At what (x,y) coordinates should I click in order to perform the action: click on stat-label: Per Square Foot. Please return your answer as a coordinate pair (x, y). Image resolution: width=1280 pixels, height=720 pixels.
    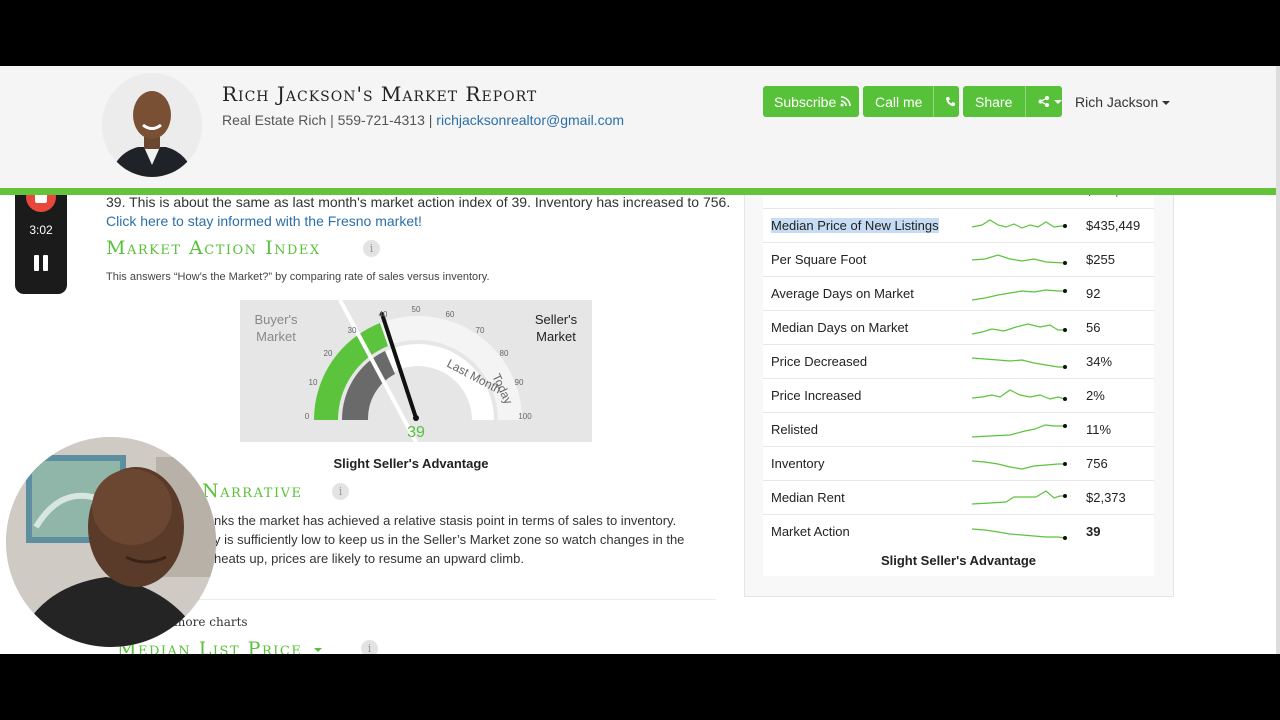
    Looking at the image, I should click on (819, 259).